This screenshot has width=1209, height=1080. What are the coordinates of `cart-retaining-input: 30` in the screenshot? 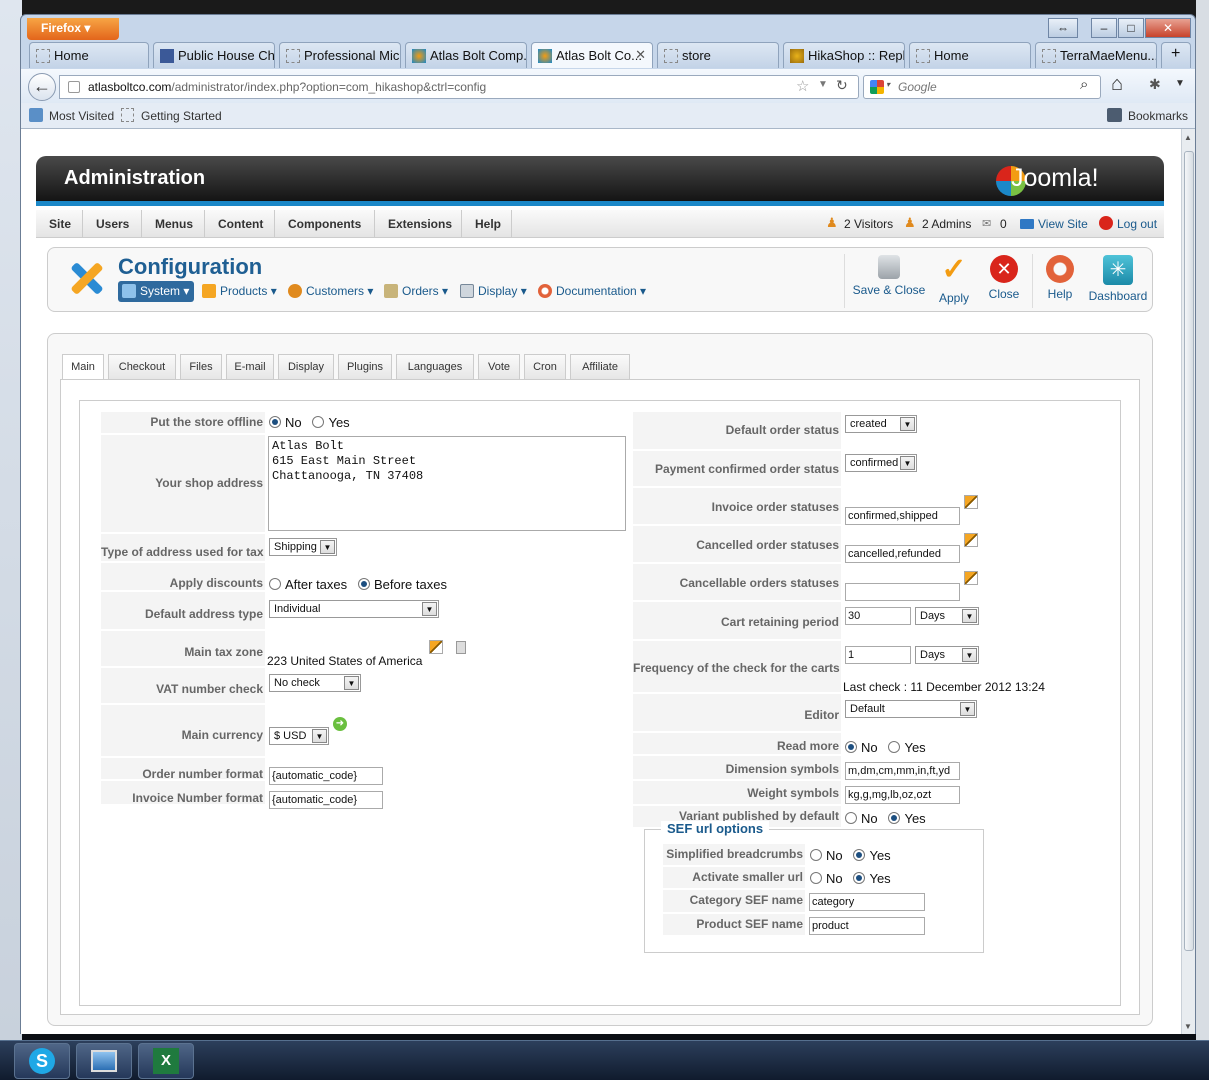 It's located at (878, 616).